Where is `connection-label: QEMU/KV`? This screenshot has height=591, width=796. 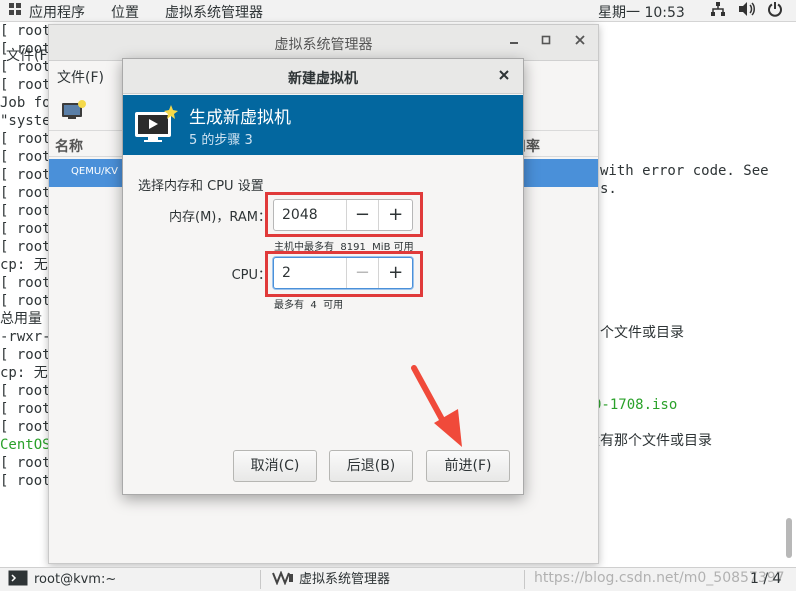 connection-label: QEMU/KV is located at coordinates (94, 171).